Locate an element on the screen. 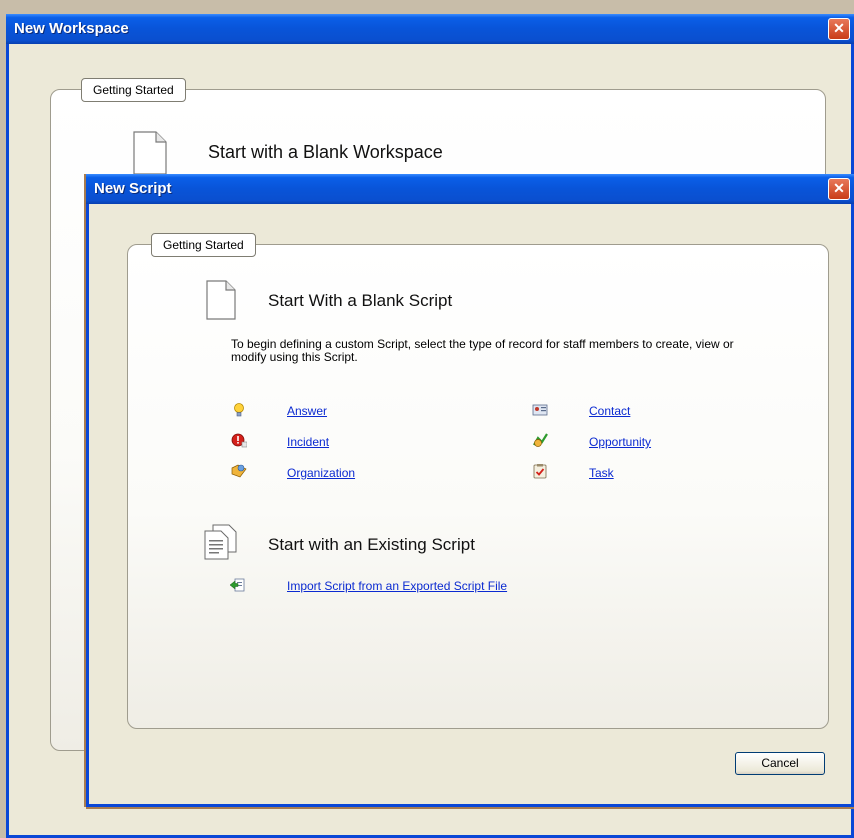 Image resolution: width=854 pixels, height=838 pixels. opportunity-icon is located at coordinates (540, 440).